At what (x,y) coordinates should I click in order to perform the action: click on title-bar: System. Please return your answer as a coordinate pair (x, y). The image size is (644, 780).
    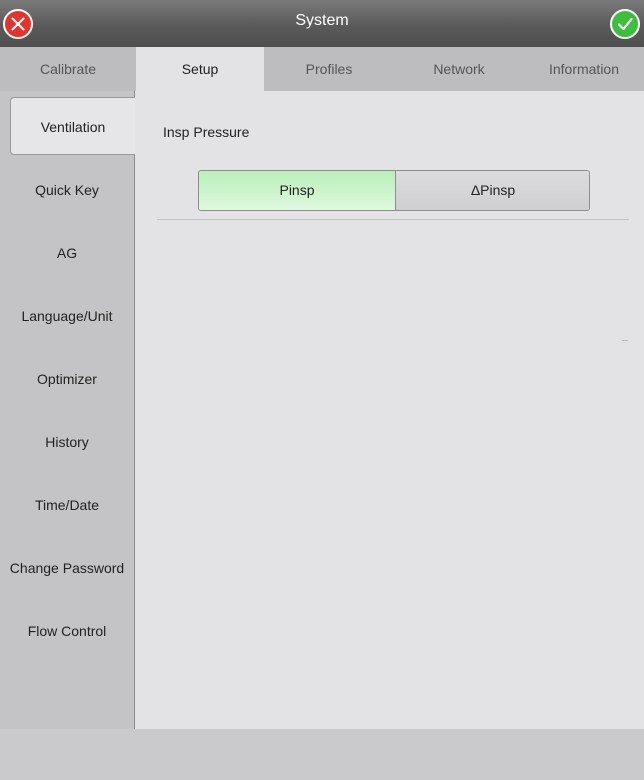
    Looking at the image, I should click on (322, 23).